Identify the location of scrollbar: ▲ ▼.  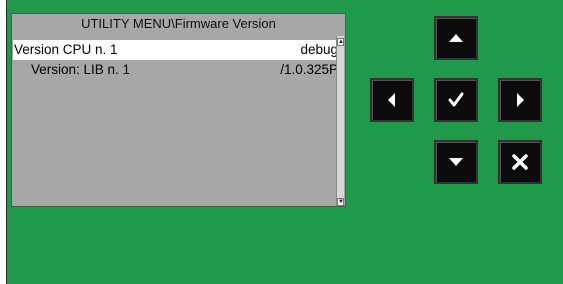
(340, 121).